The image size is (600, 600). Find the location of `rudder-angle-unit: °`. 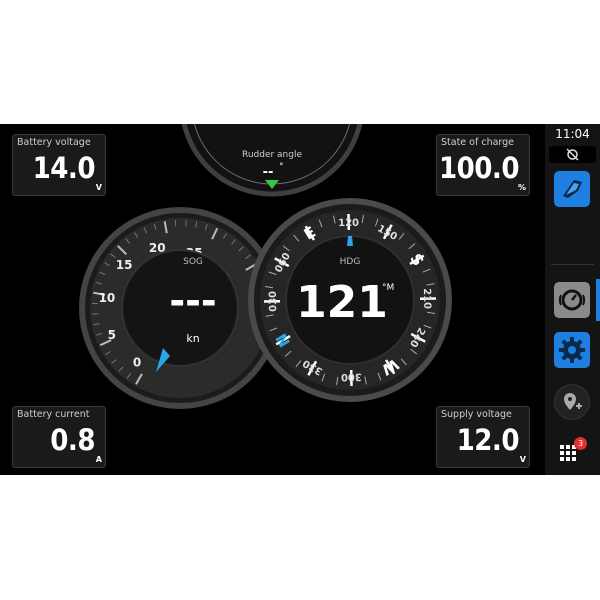

rudder-angle-unit: ° is located at coordinates (281, 167).